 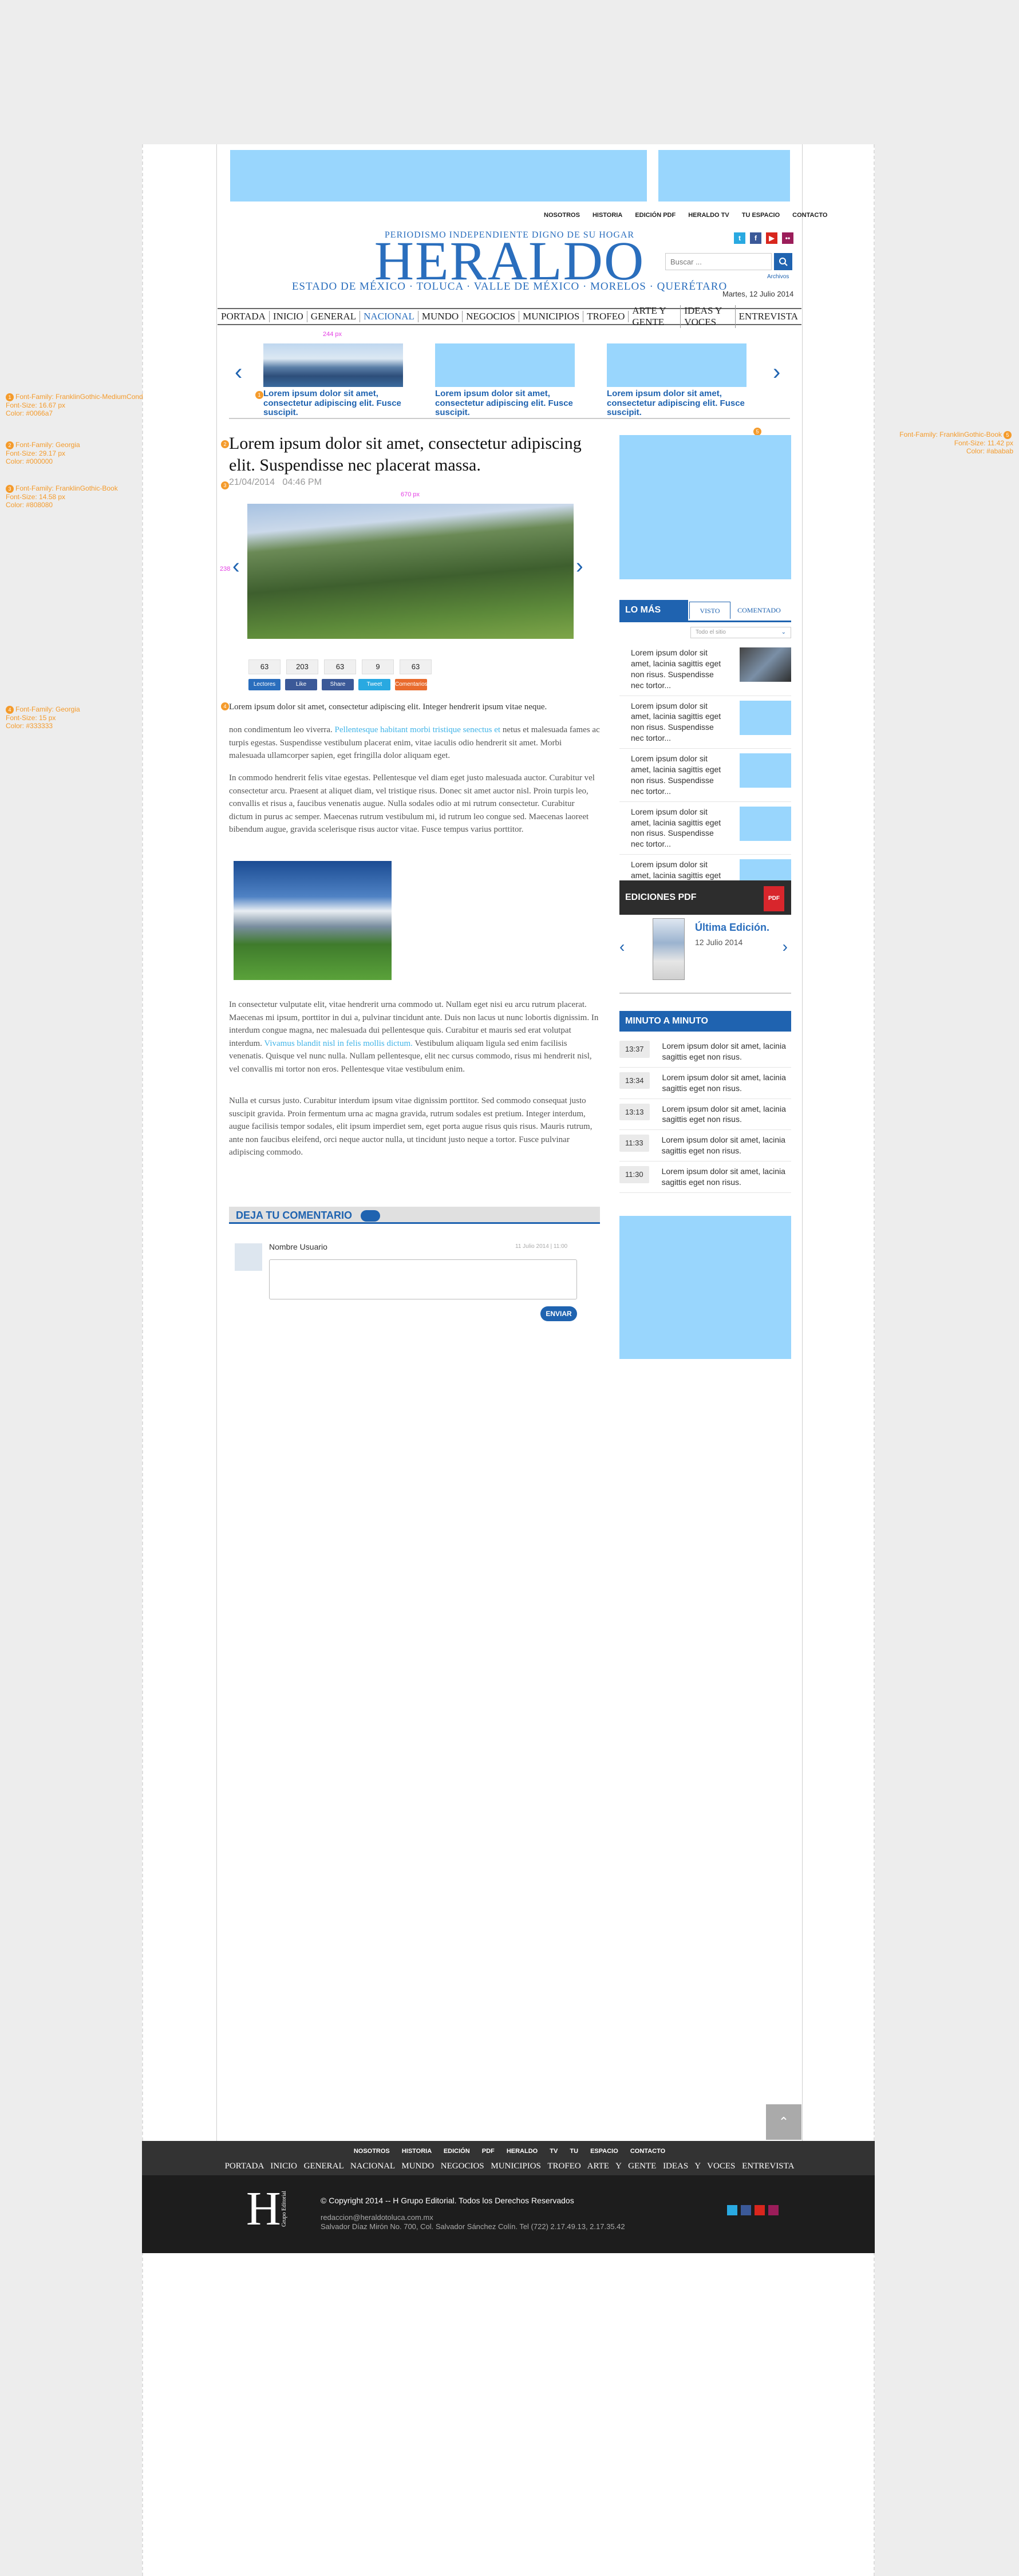 What do you see at coordinates (509, 418) in the screenshot?
I see `carousel-divider` at bounding box center [509, 418].